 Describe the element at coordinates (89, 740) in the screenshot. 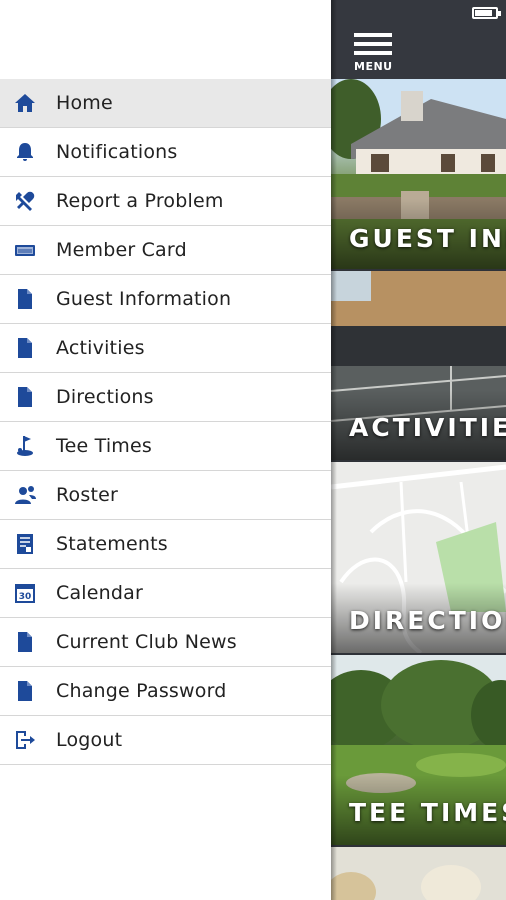

I see `menu-item-label: Logout` at that location.